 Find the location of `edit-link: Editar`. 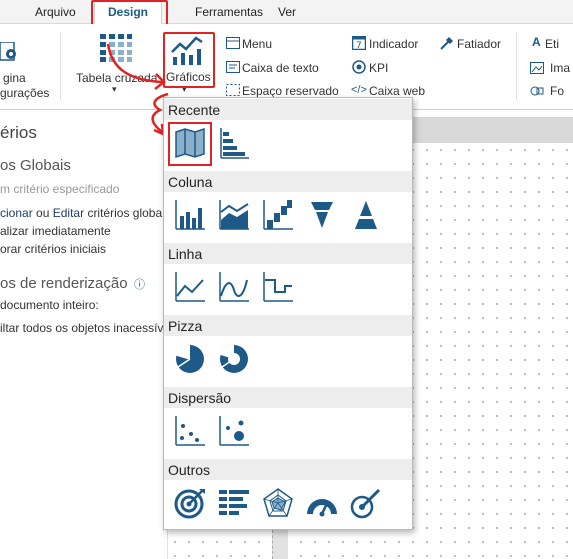

edit-link: Editar is located at coordinates (68, 213).